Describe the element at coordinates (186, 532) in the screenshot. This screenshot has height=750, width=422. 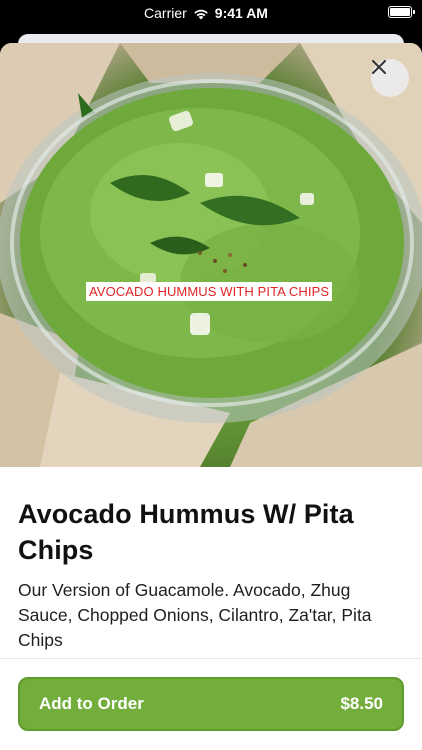
I see `item-title: Avocado Hummus W/ Pita Chips` at that location.